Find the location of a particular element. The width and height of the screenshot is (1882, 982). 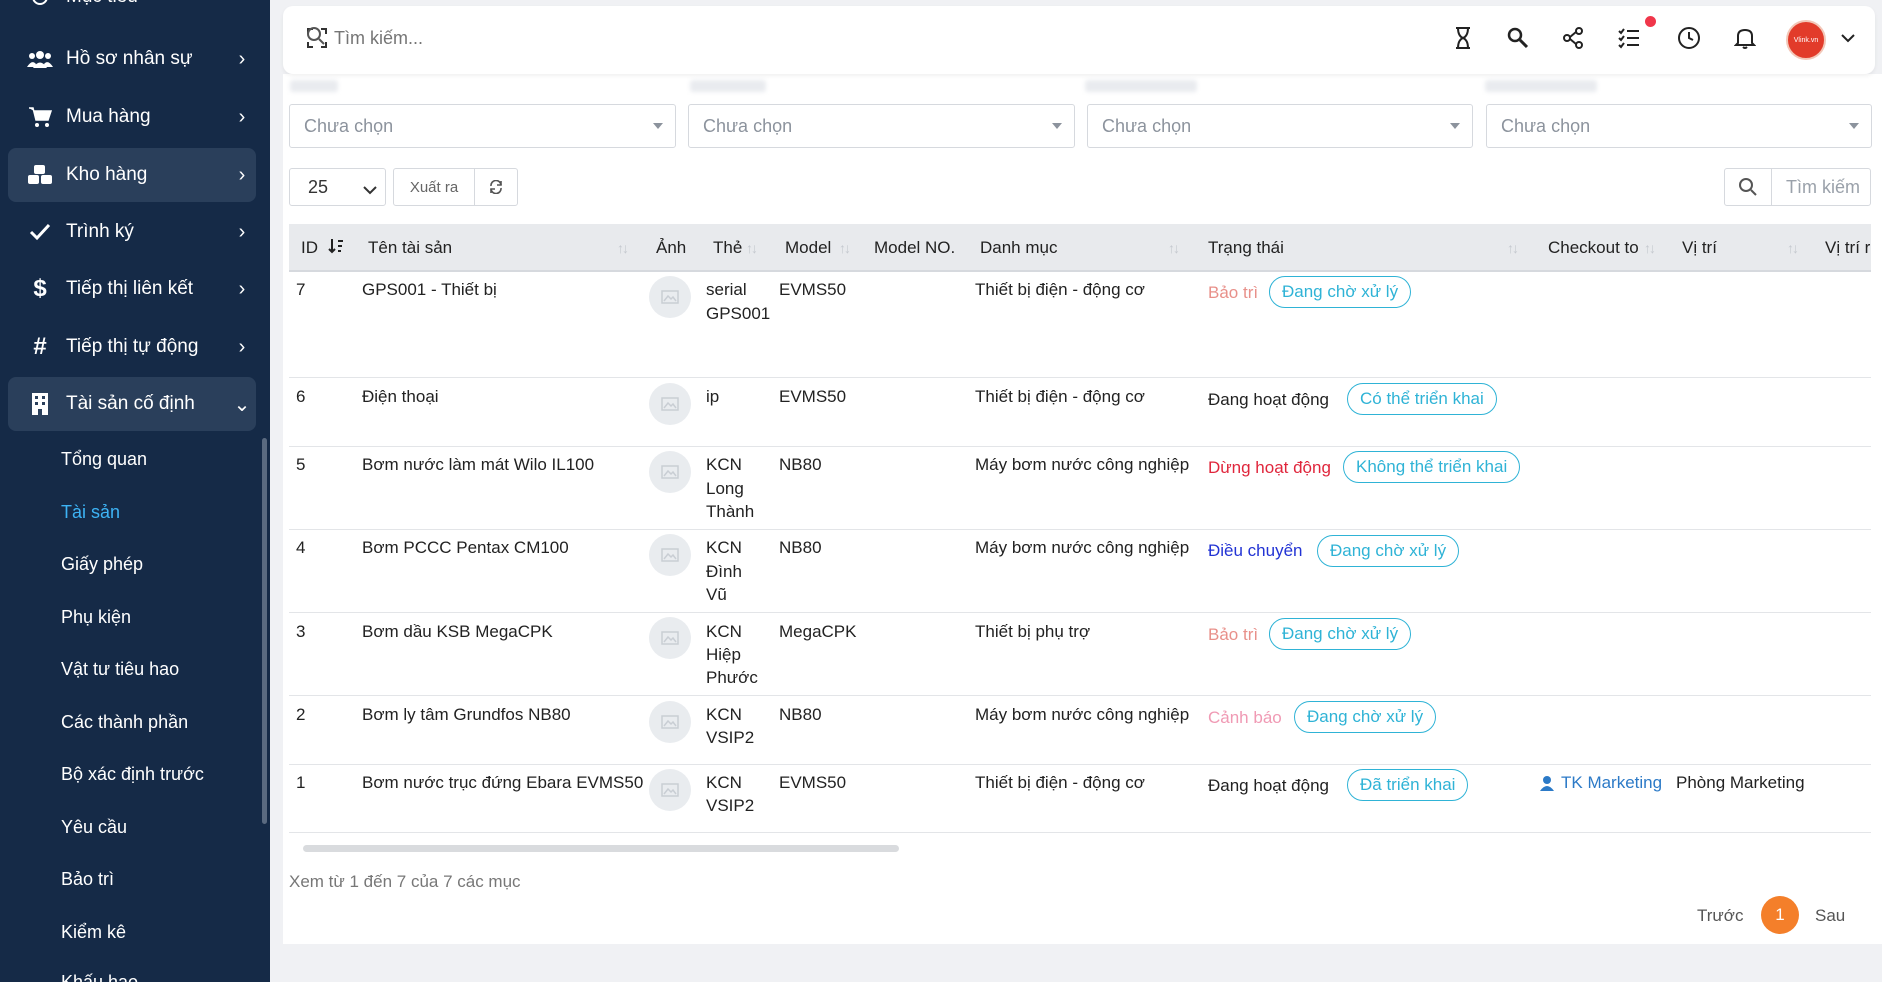

table-search-button is located at coordinates (1748, 187).